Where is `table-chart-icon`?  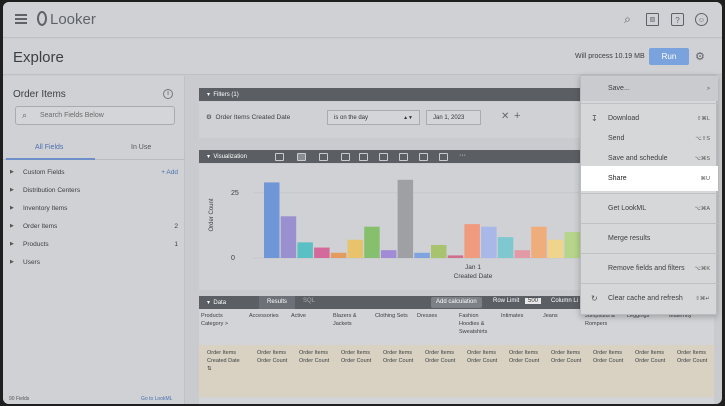
table-chart-icon is located at coordinates (279, 157).